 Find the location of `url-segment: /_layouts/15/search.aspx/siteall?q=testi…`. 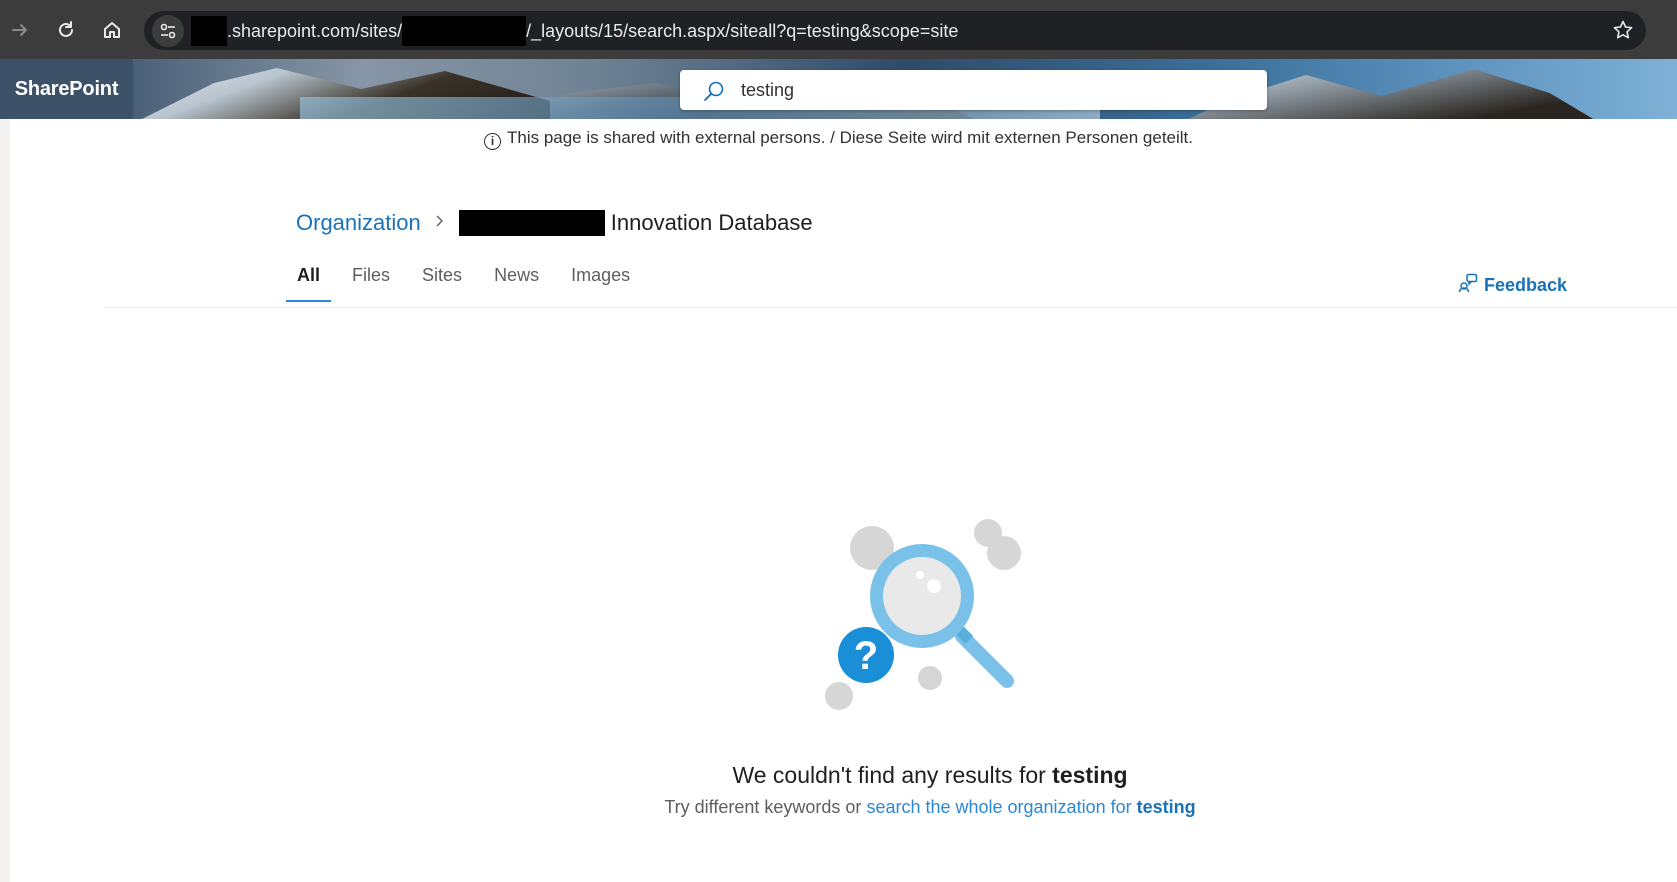

url-segment: /_layouts/15/search.aspx/siteall?q=testi… is located at coordinates (742, 30).